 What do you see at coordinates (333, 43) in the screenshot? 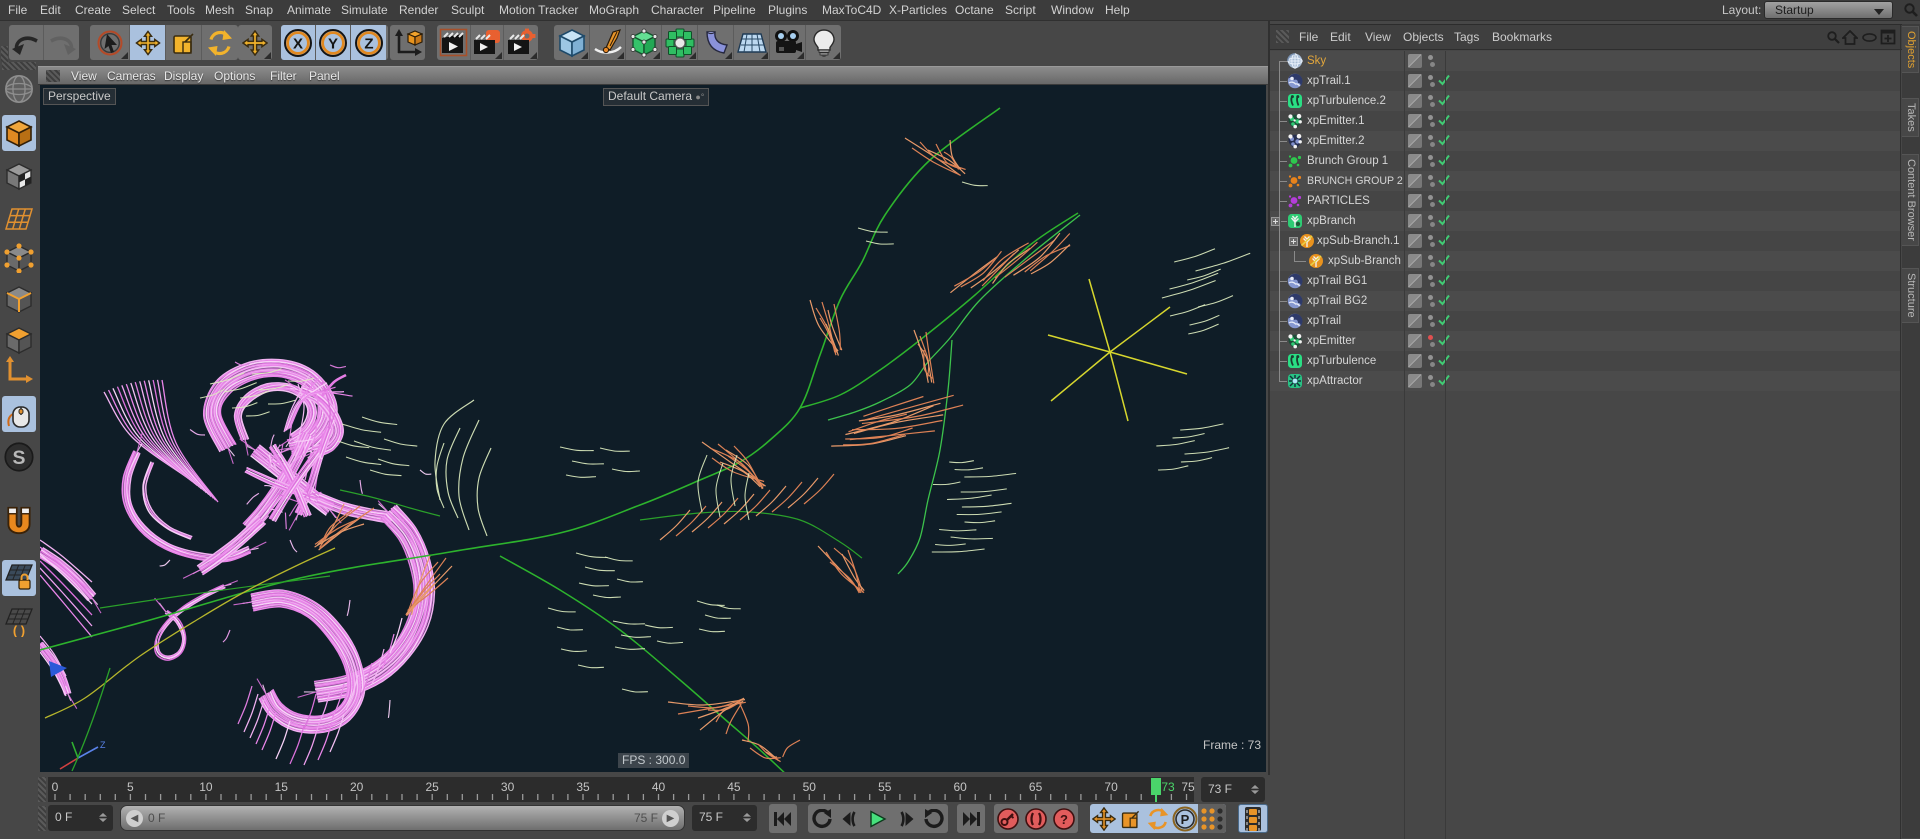
I see `svg-text: Y` at bounding box center [333, 43].